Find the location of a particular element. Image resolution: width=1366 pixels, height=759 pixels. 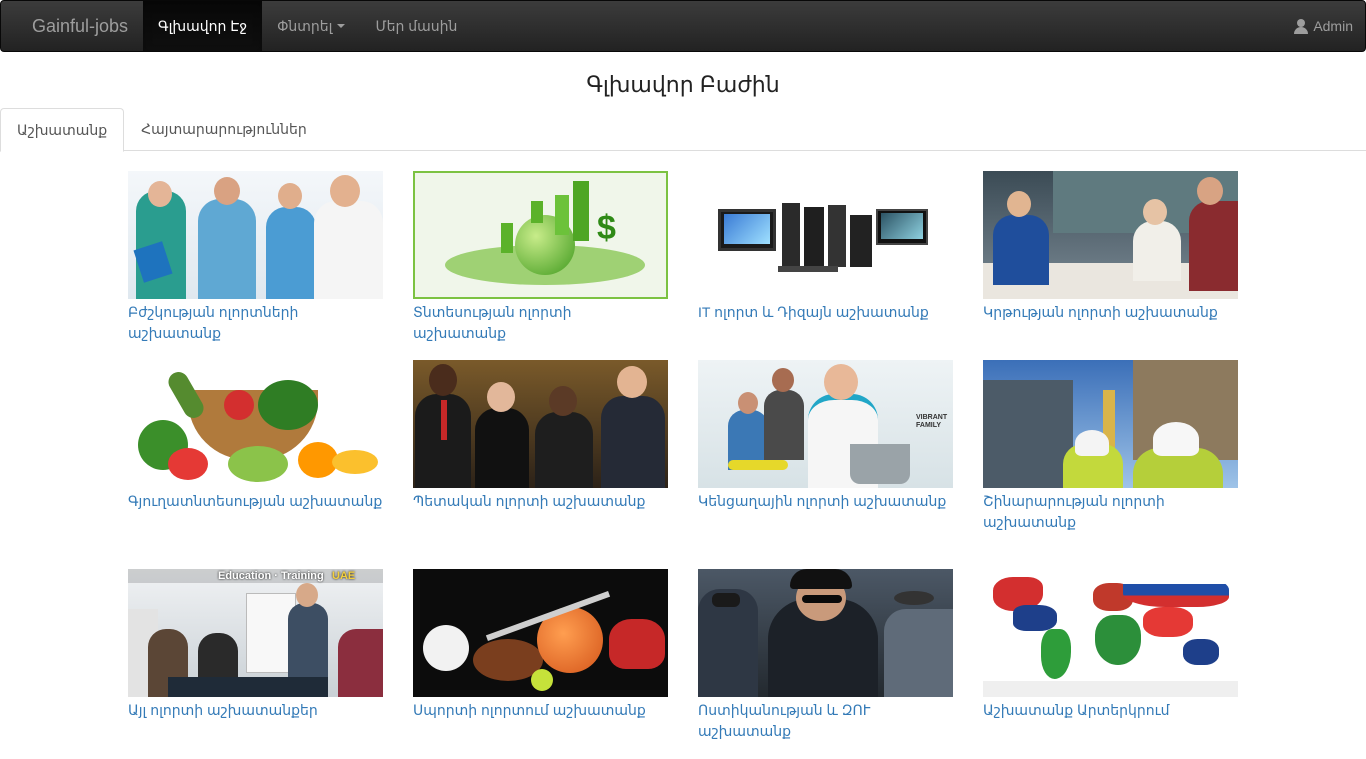

category-card-agriculture: Գյուղատնտեսության աշխատանք is located at coordinates (255, 436).